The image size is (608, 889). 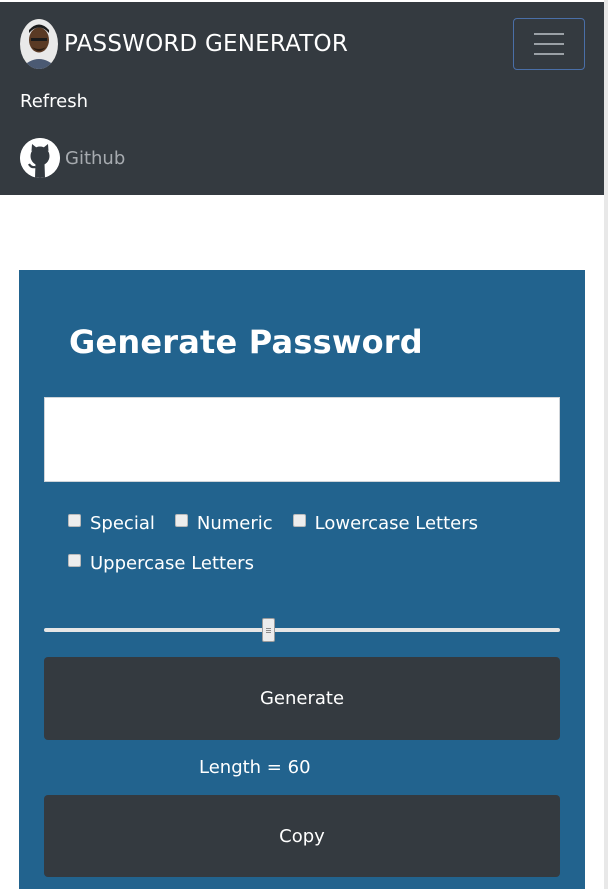 I want to click on brand-title: PASSWORD GENERATOR, so click(x=206, y=43).